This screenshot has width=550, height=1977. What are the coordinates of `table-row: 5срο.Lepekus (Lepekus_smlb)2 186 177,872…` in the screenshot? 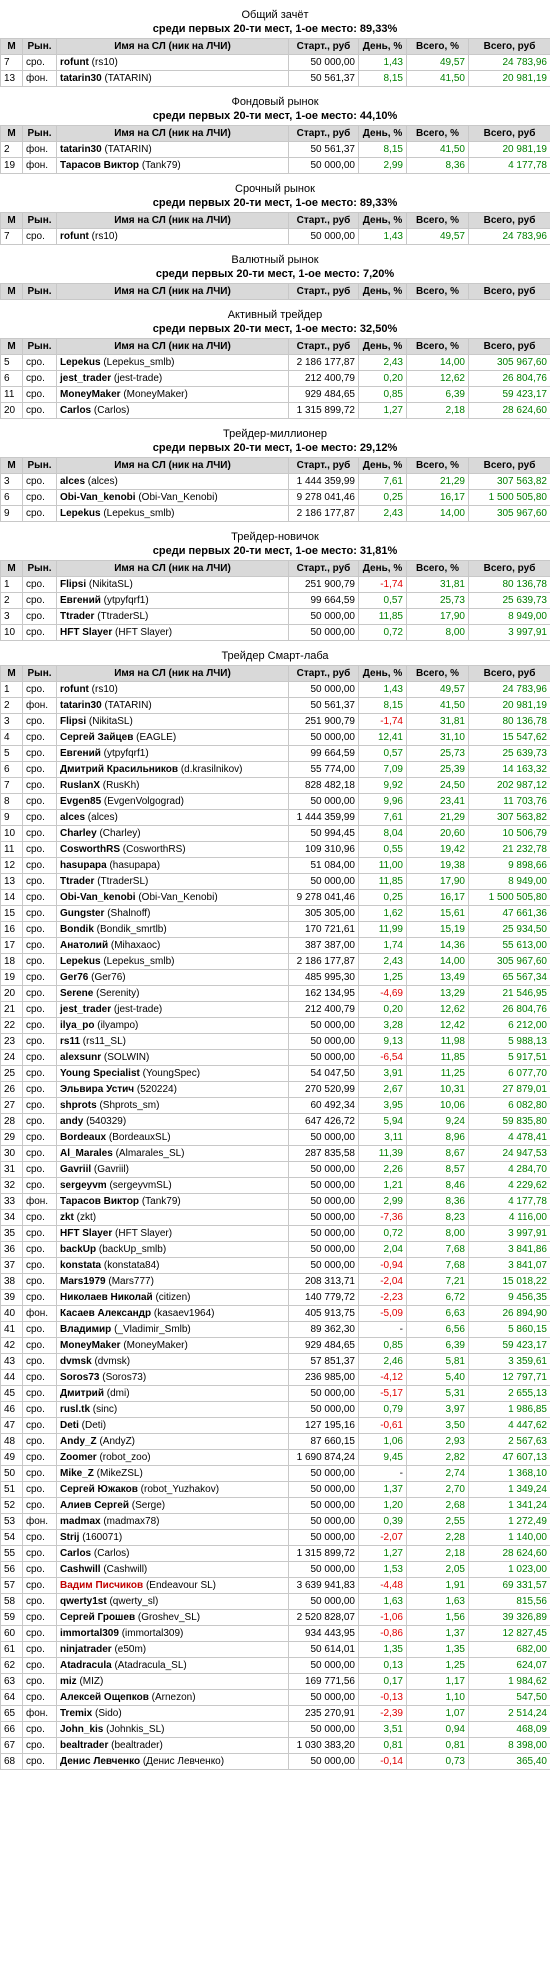 It's located at (275, 363).